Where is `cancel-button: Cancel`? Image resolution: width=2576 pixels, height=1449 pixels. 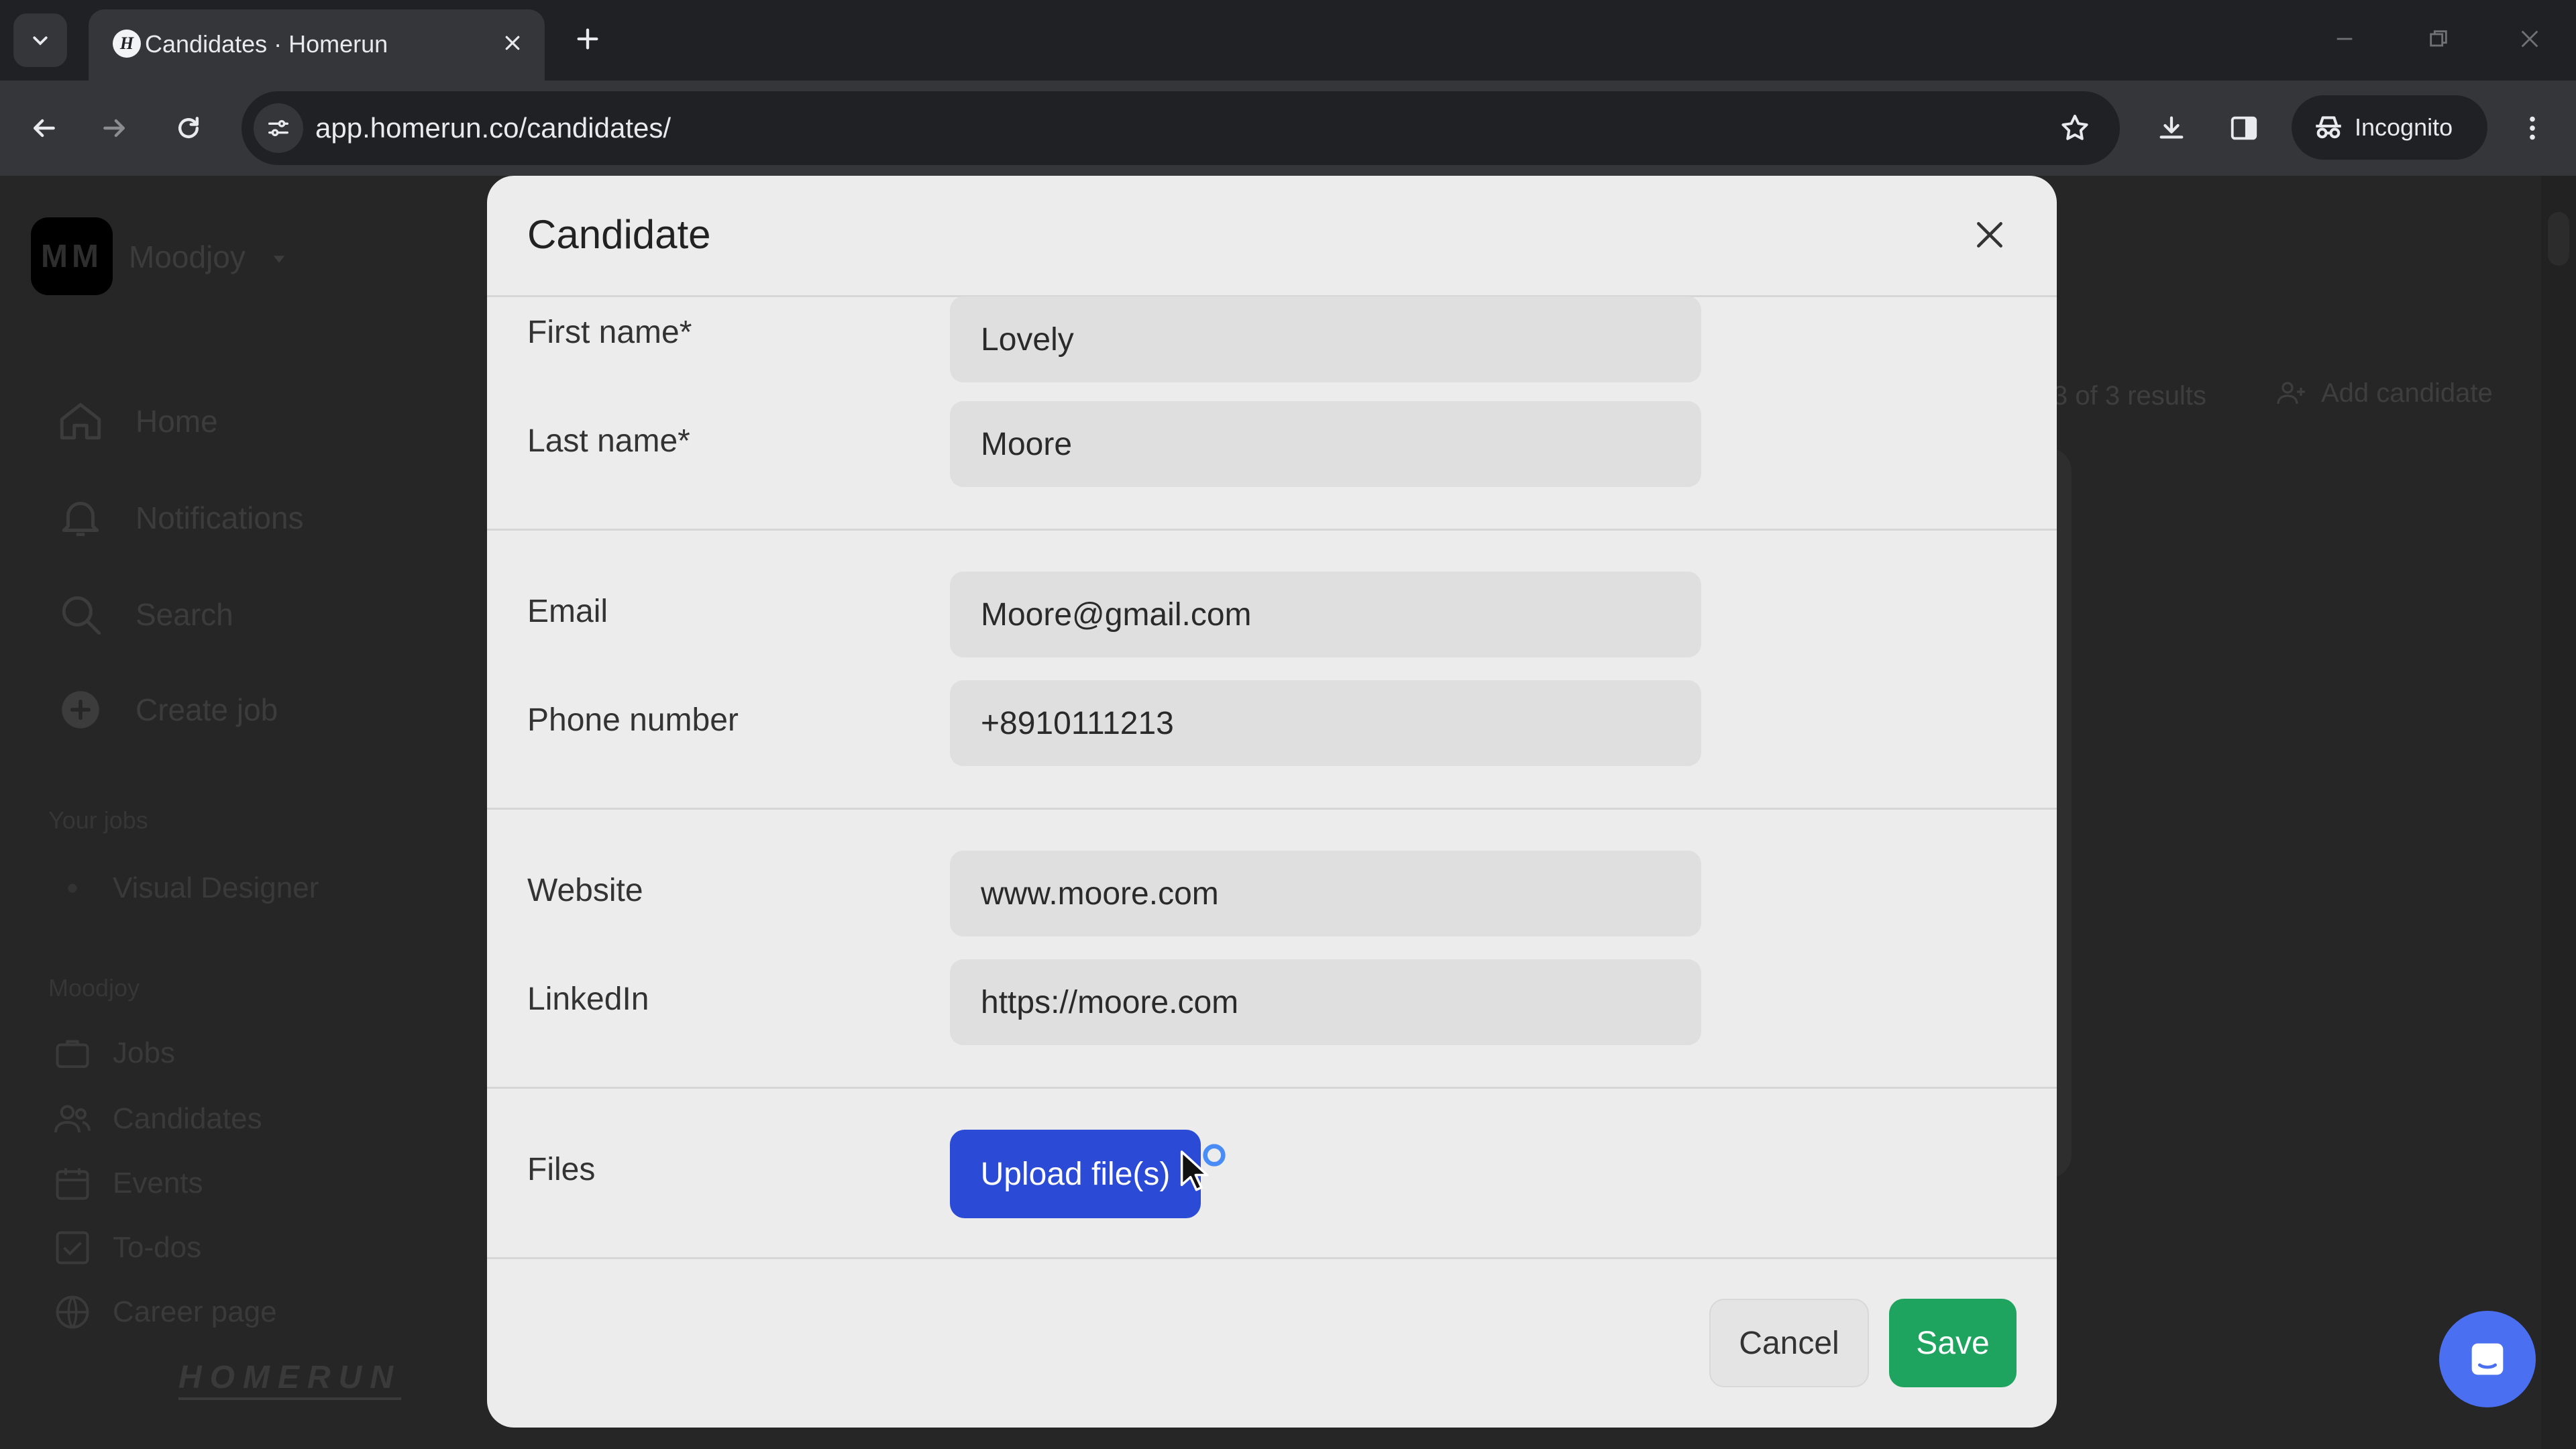
cancel-button: Cancel is located at coordinates (1789, 1343).